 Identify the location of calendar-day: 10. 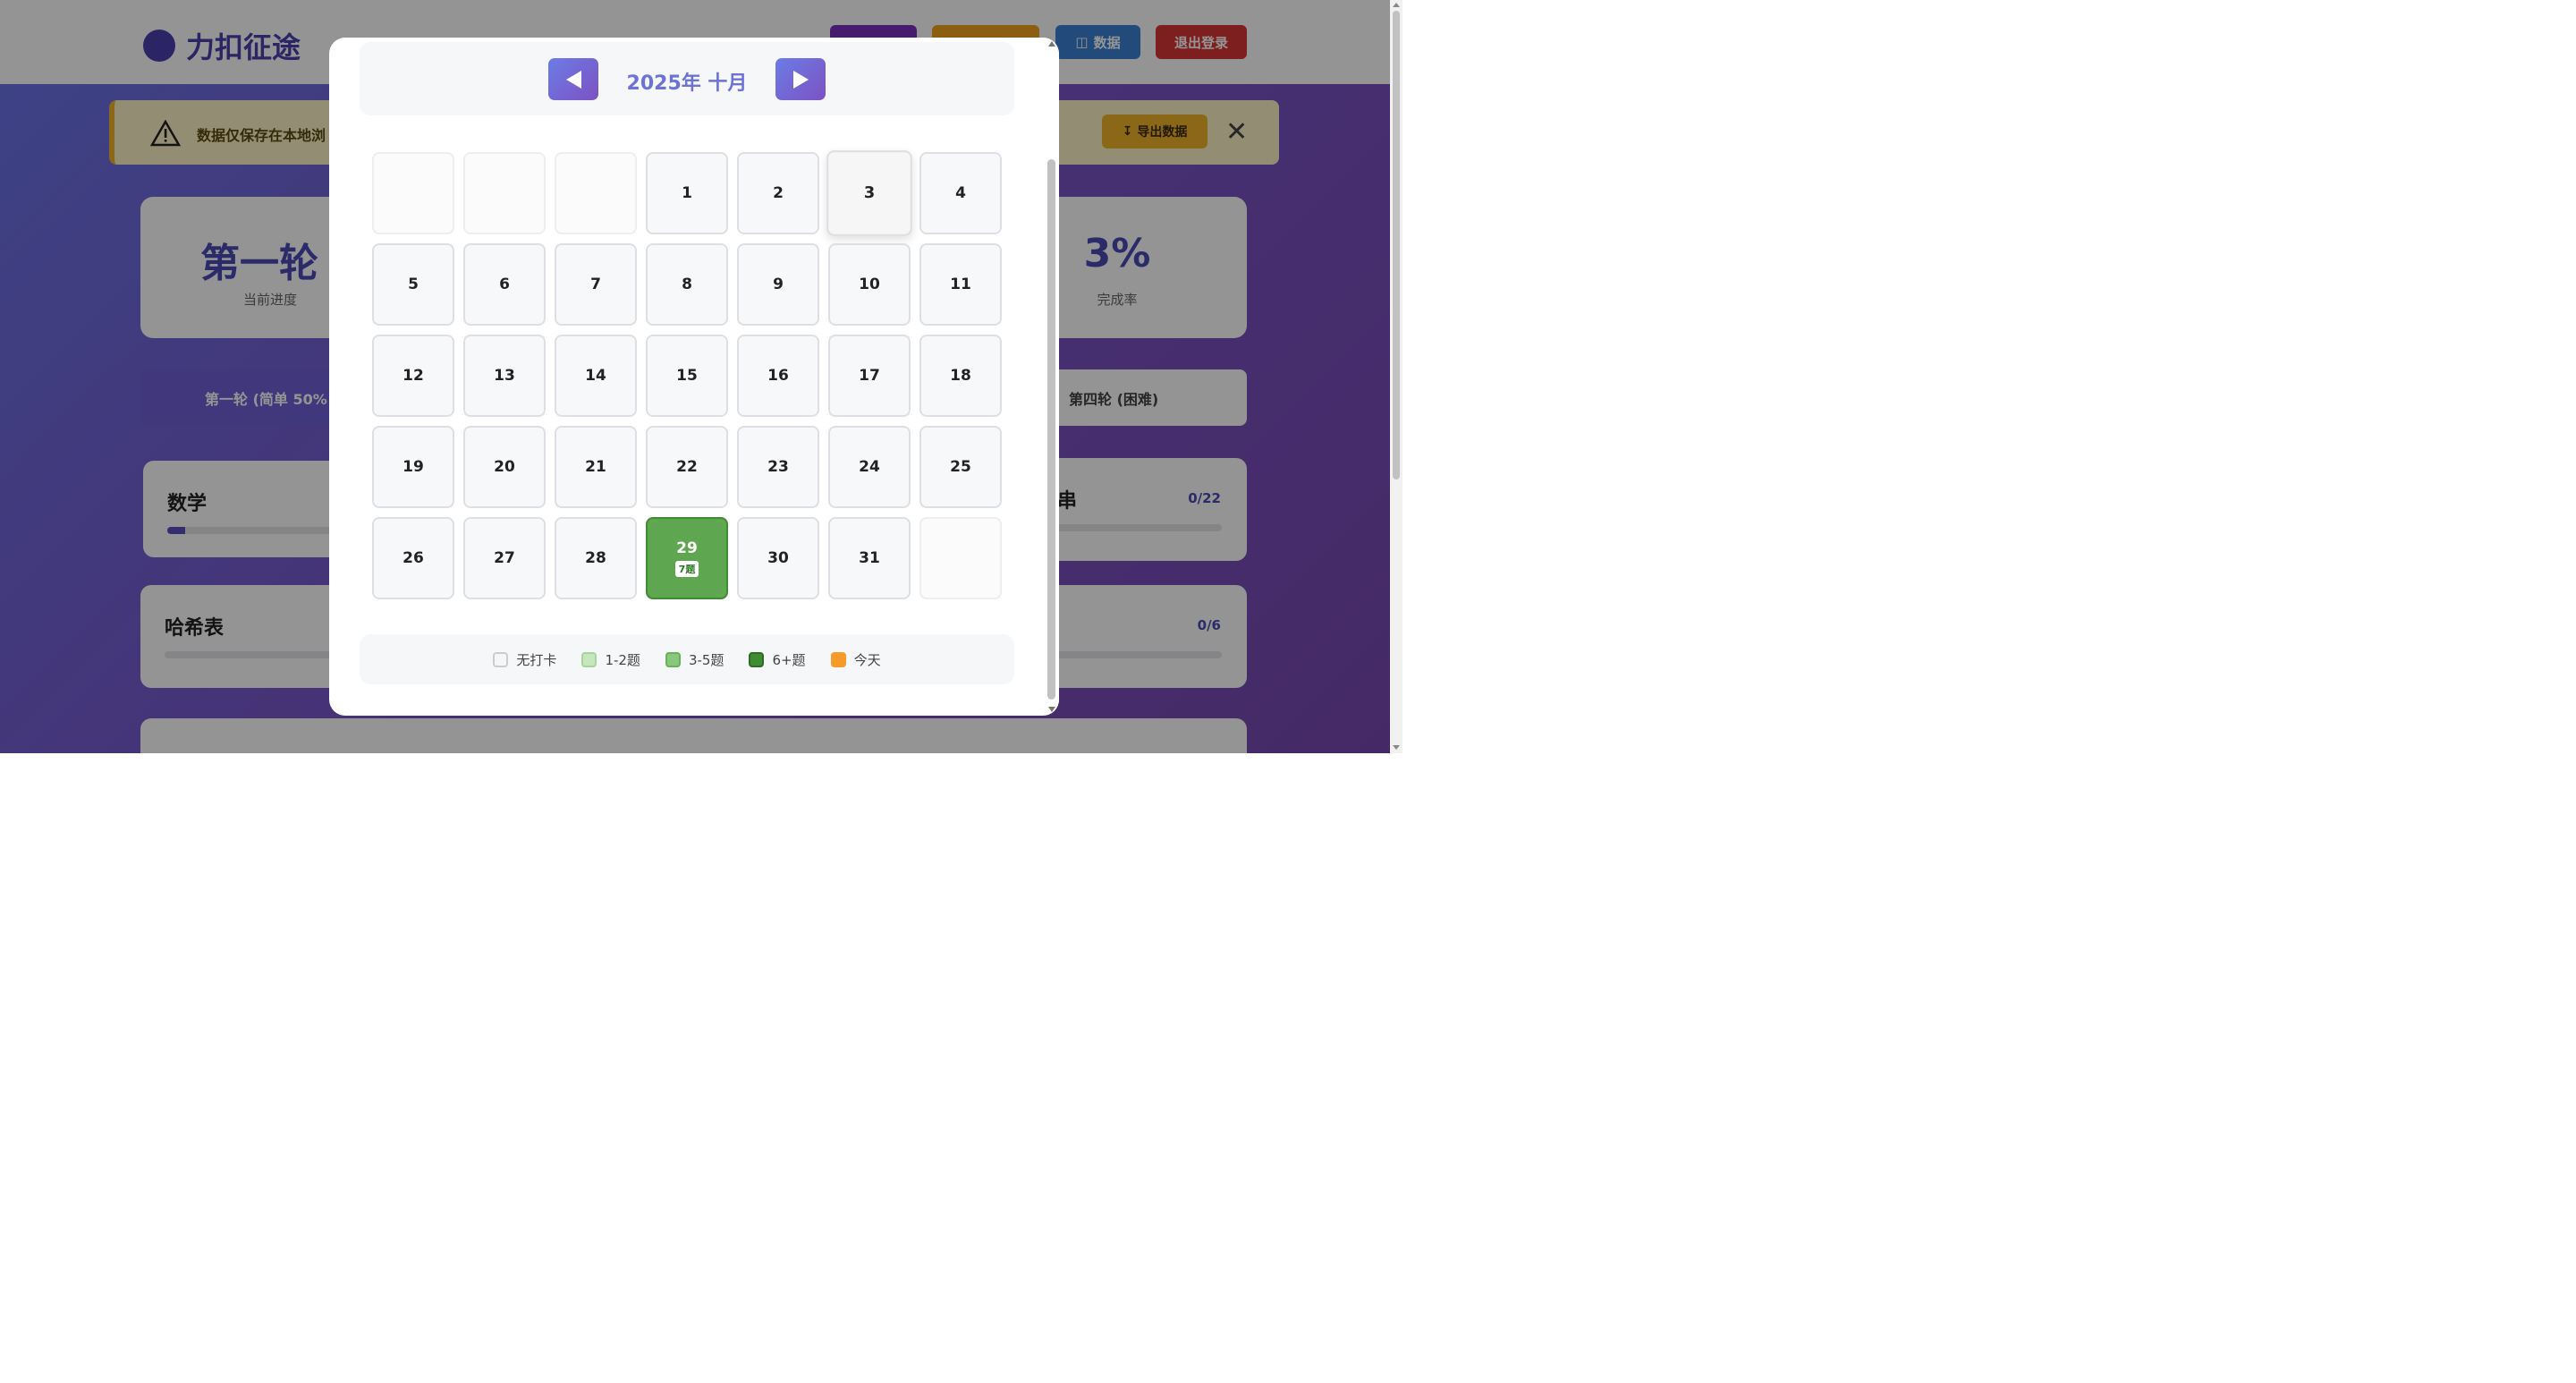
(869, 285).